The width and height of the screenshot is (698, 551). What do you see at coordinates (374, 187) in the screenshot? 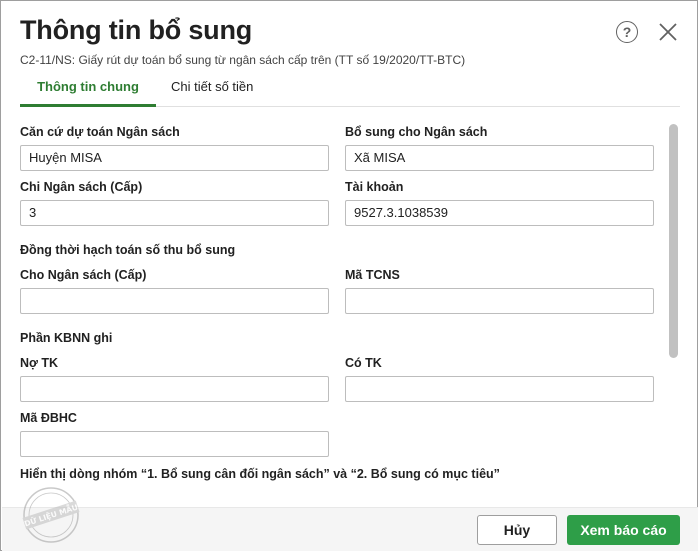
I see `tai-khoan-label: Tài khoản` at bounding box center [374, 187].